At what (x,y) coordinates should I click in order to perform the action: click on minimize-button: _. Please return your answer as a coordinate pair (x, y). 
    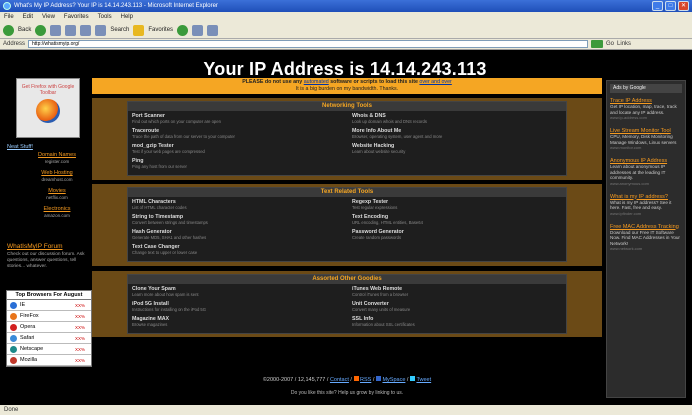
    Looking at the image, I should click on (657, 6).